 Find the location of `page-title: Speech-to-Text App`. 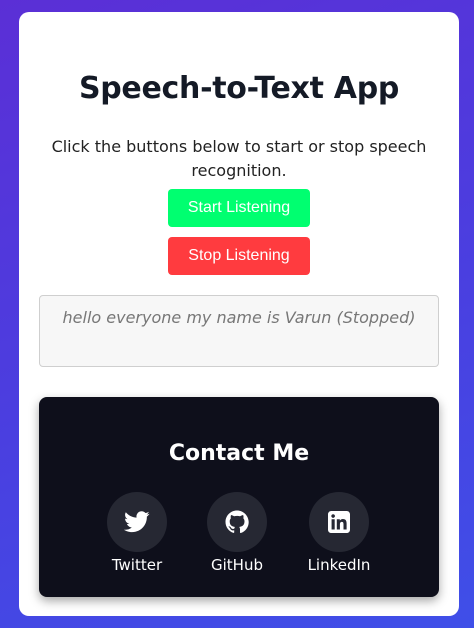

page-title: Speech-to-Text App is located at coordinates (239, 88).